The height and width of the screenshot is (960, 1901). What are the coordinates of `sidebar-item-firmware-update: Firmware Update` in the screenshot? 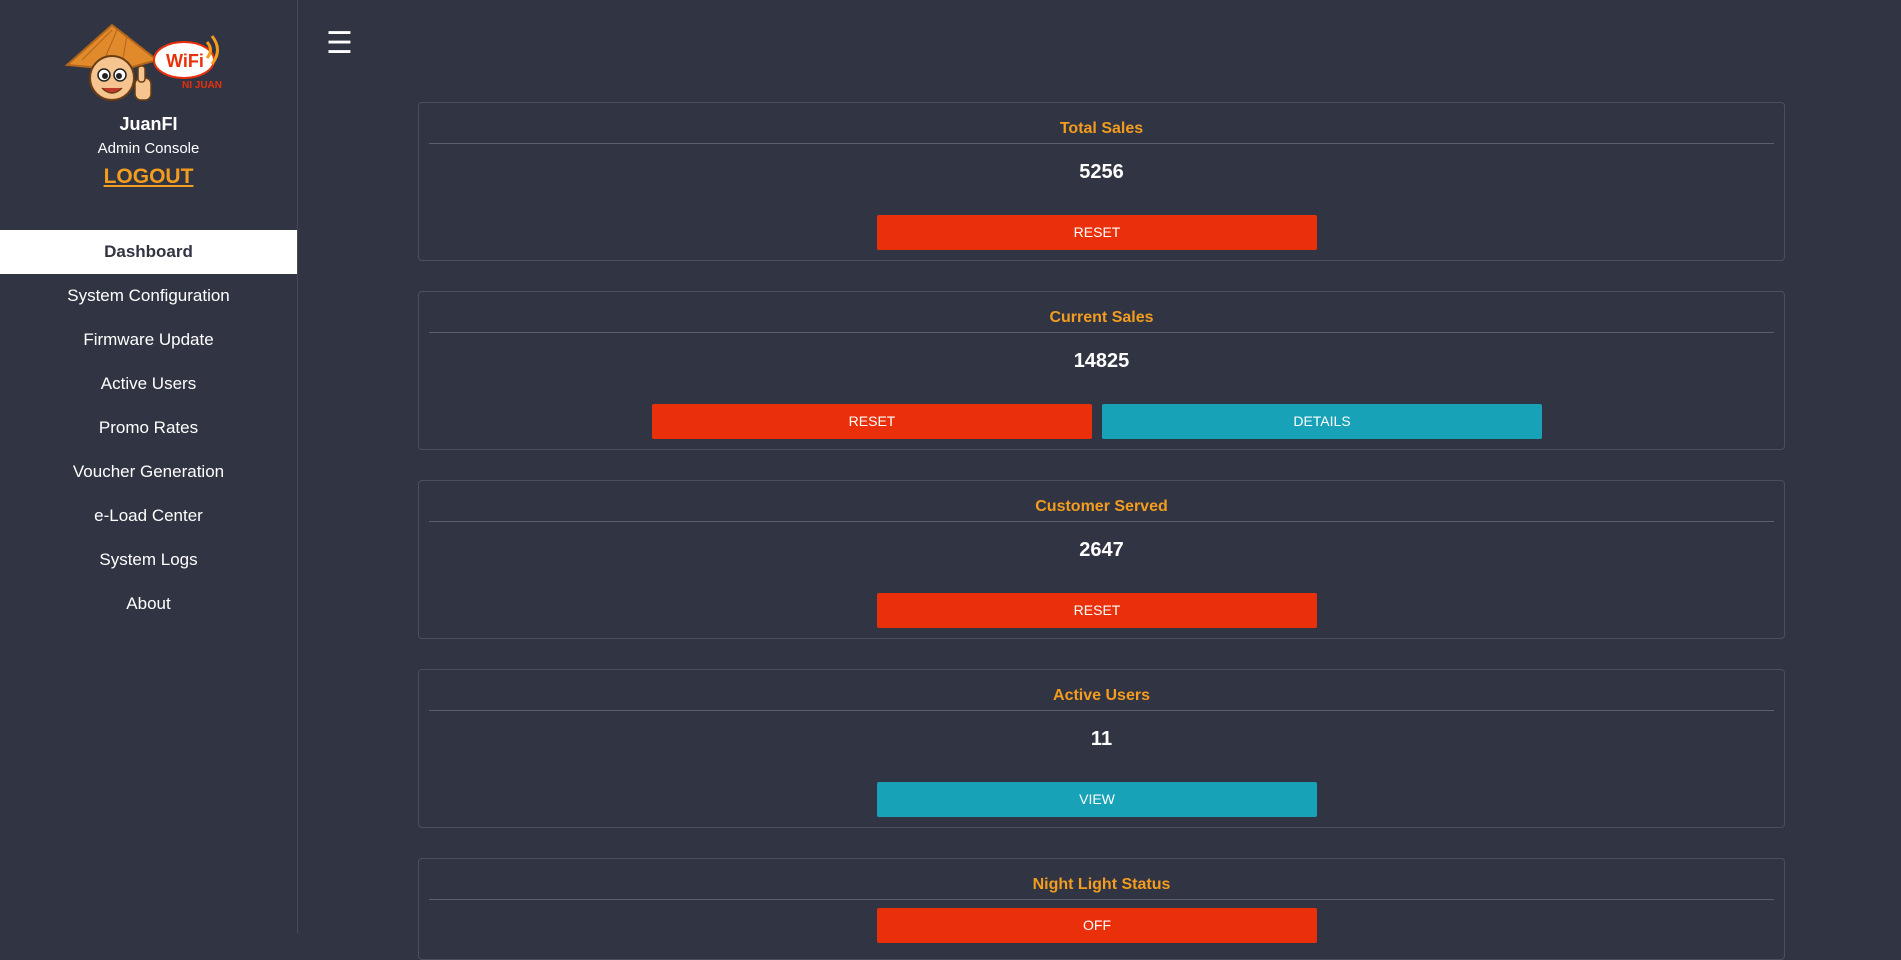 It's located at (148, 340).